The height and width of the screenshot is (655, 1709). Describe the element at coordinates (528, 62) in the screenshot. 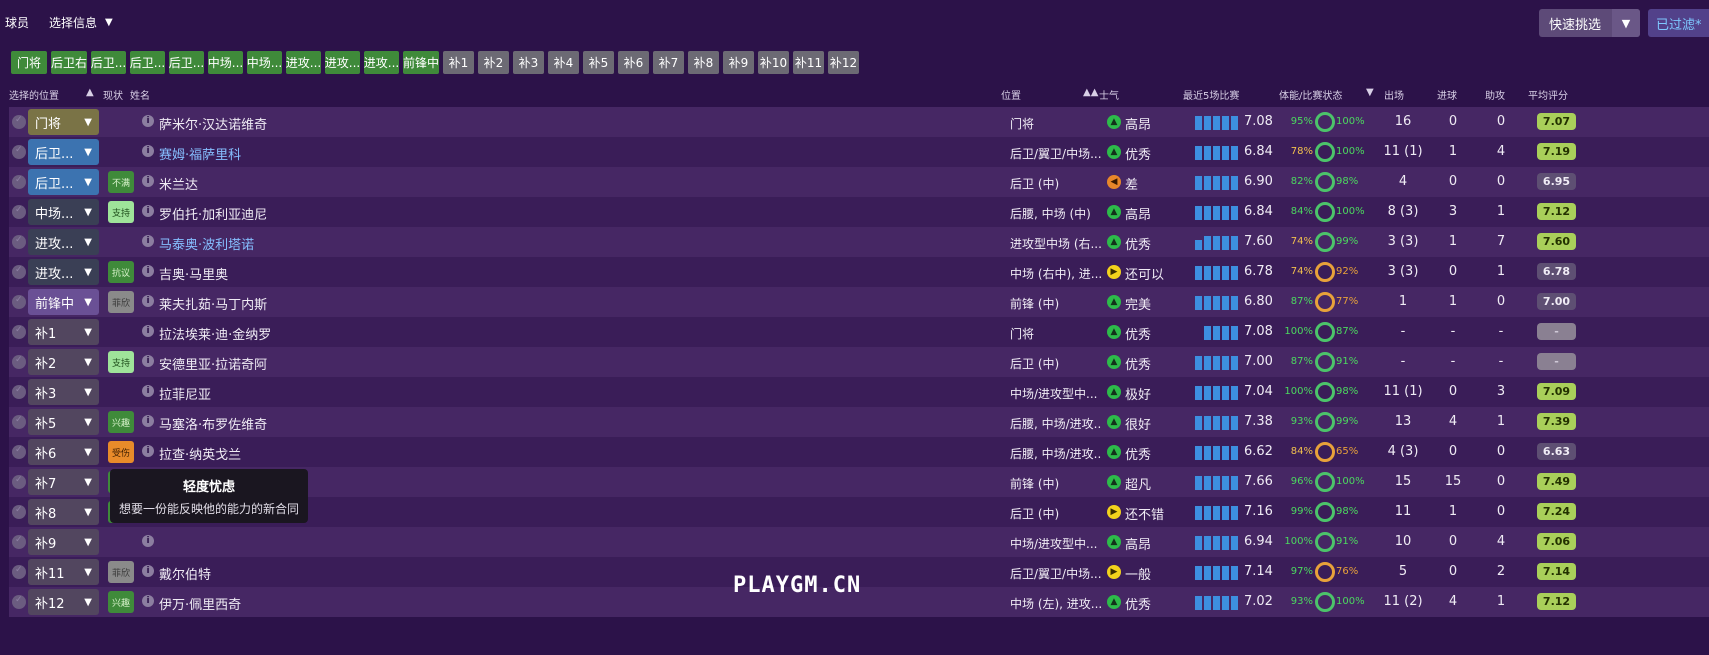

I see `slot-button: 补3` at that location.